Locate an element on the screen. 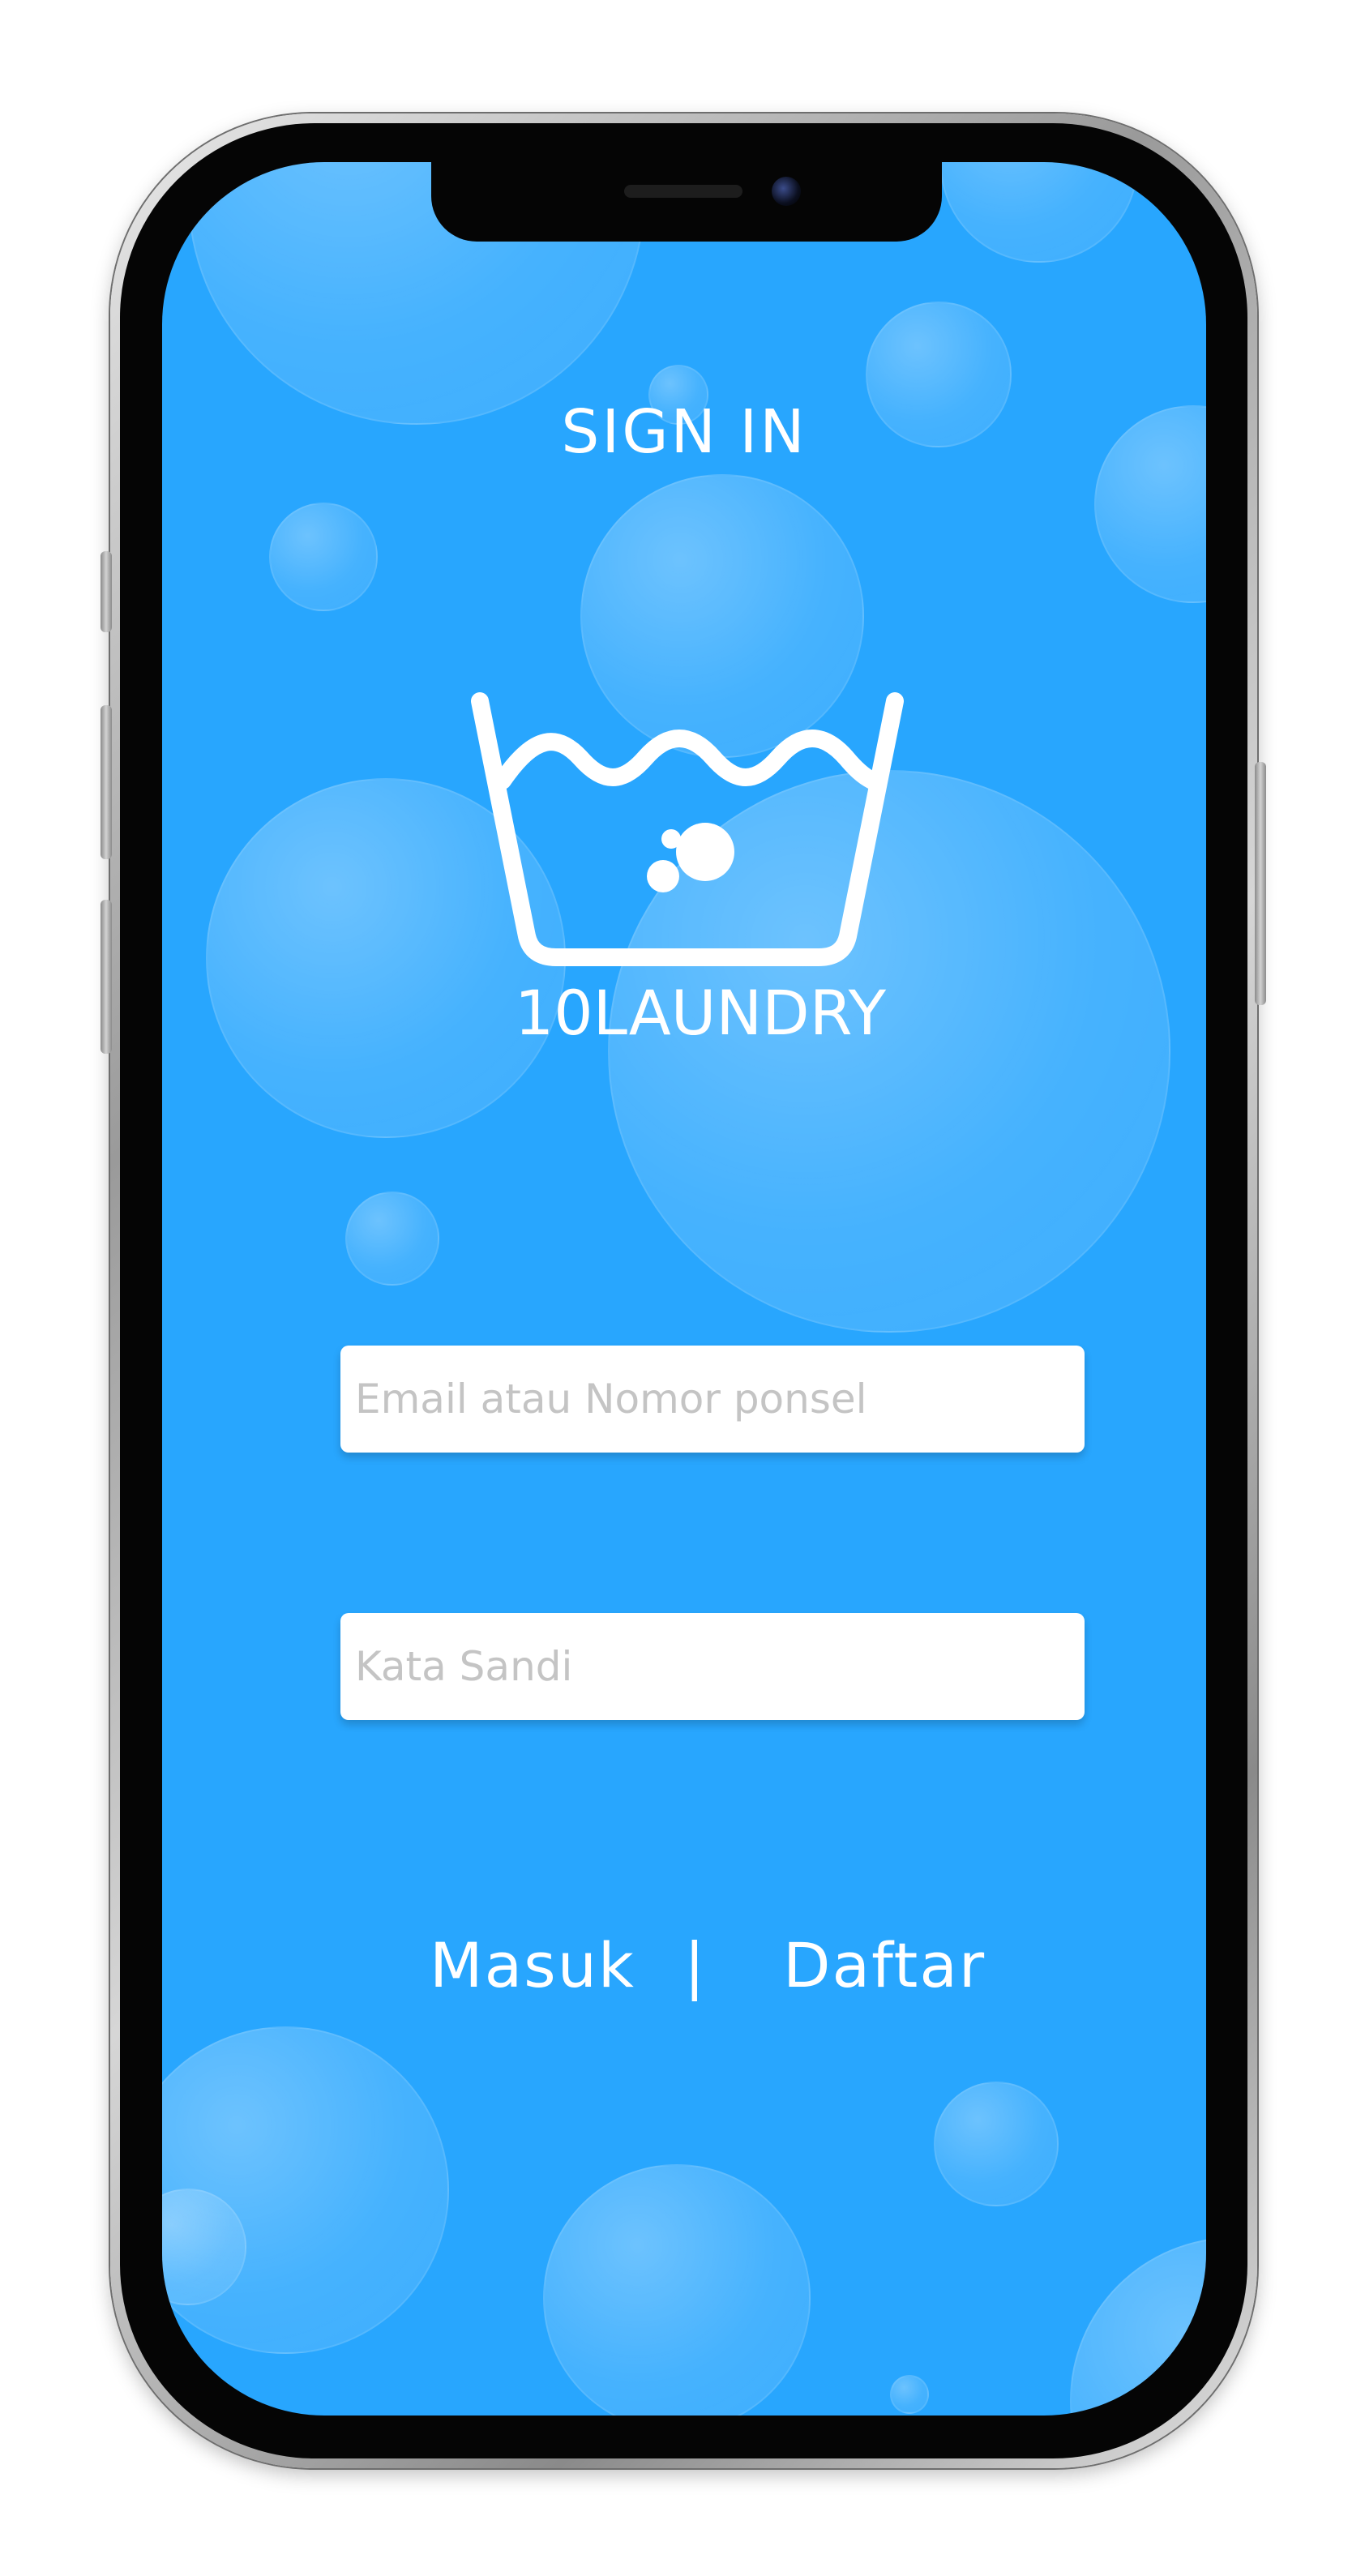 Image resolution: width=1365 pixels, height=2576 pixels. washbasin-icon is located at coordinates (687, 829).